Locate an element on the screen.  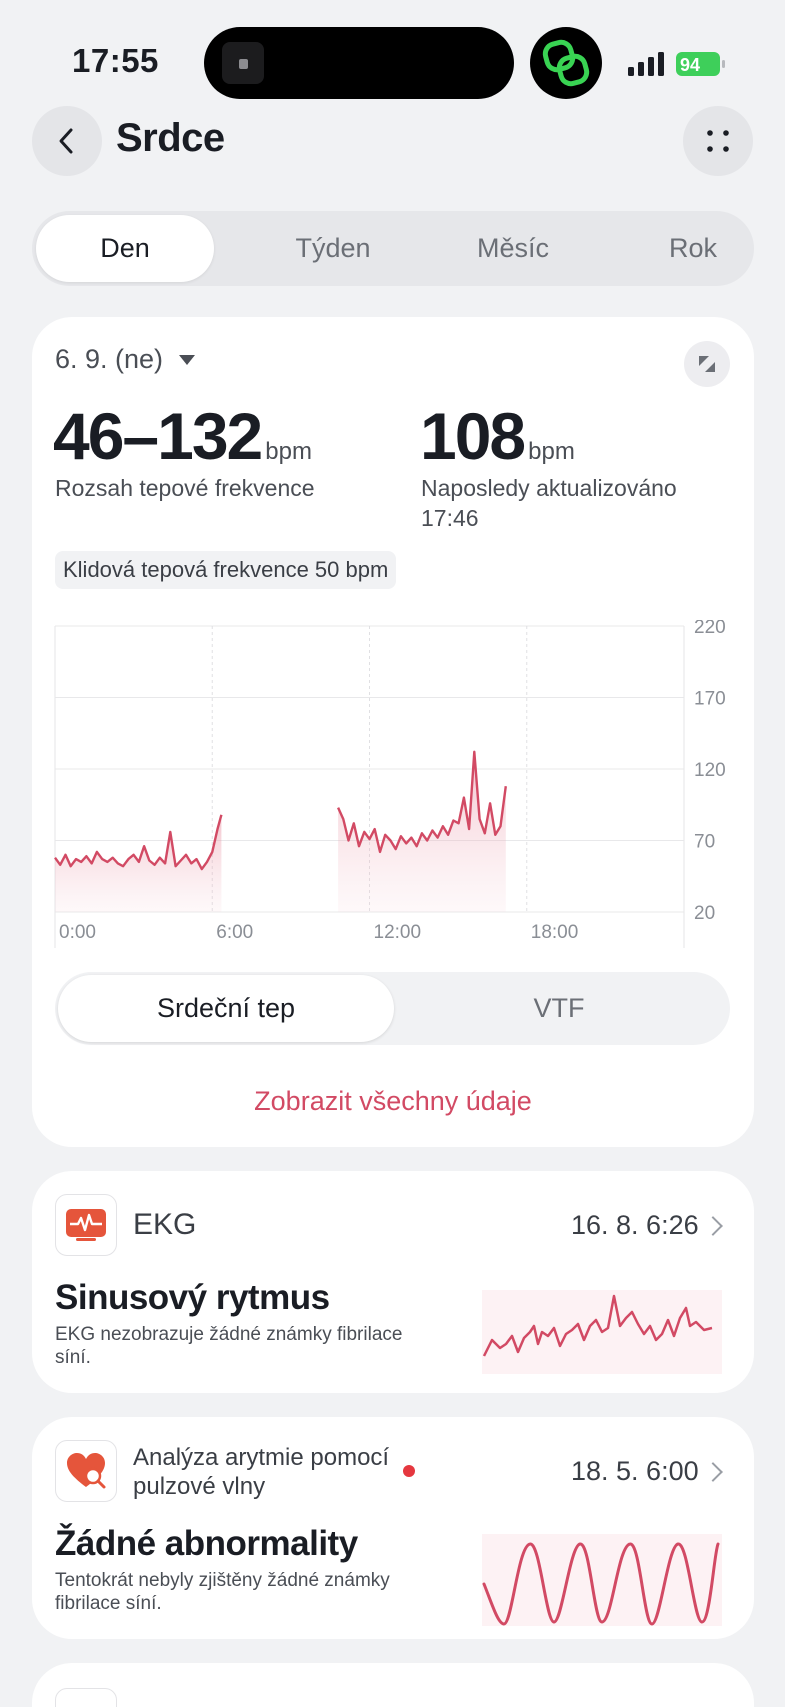
chart-y-tick: 20 is located at coordinates (704, 913).